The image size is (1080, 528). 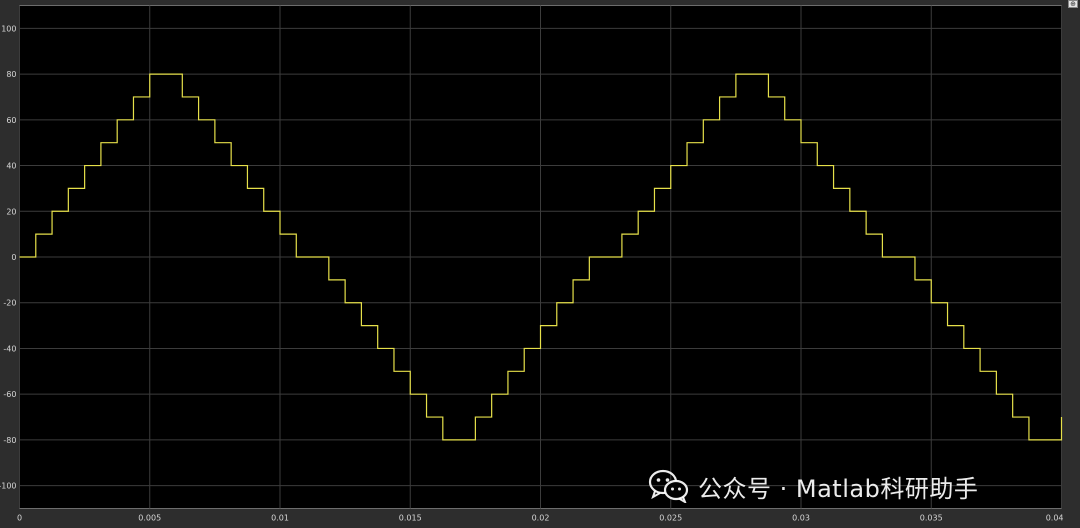 I want to click on x-tick-label: 0.02, so click(x=541, y=518).